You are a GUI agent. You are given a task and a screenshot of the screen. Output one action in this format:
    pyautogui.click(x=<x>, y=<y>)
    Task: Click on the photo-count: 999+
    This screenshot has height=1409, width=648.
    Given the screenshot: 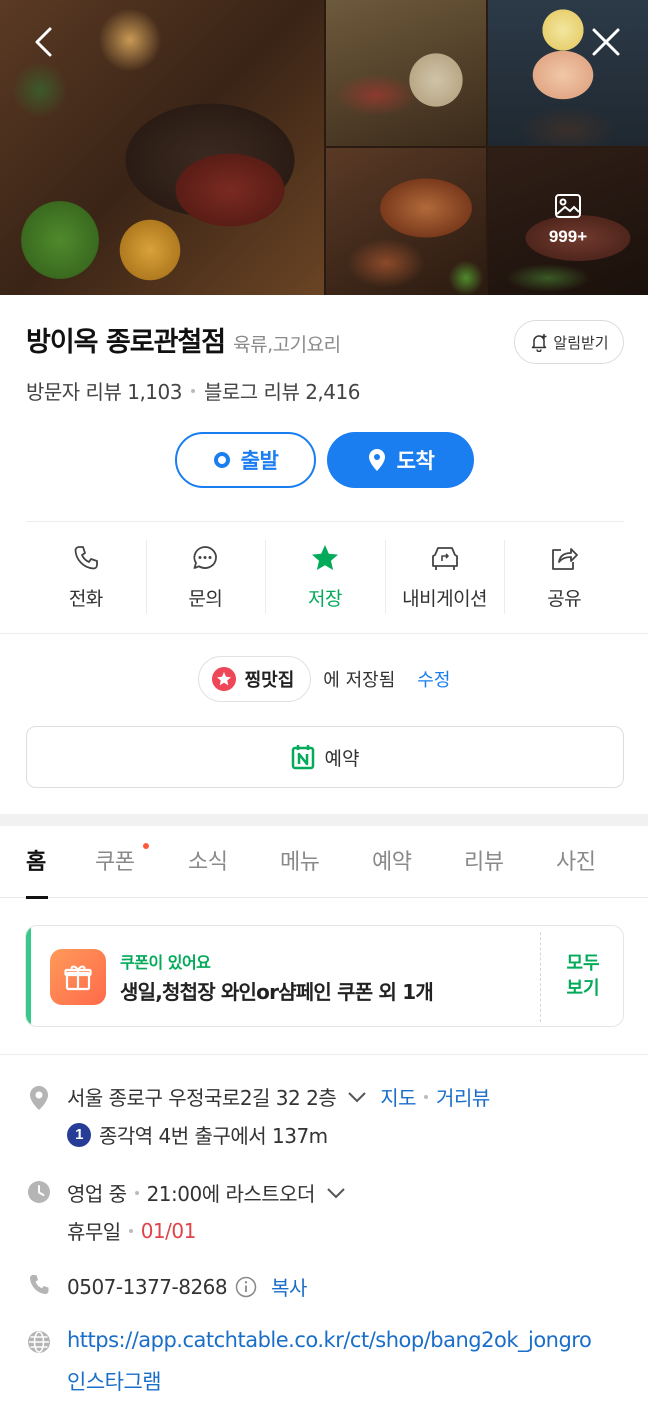 What is the action you would take?
    pyautogui.click(x=568, y=236)
    